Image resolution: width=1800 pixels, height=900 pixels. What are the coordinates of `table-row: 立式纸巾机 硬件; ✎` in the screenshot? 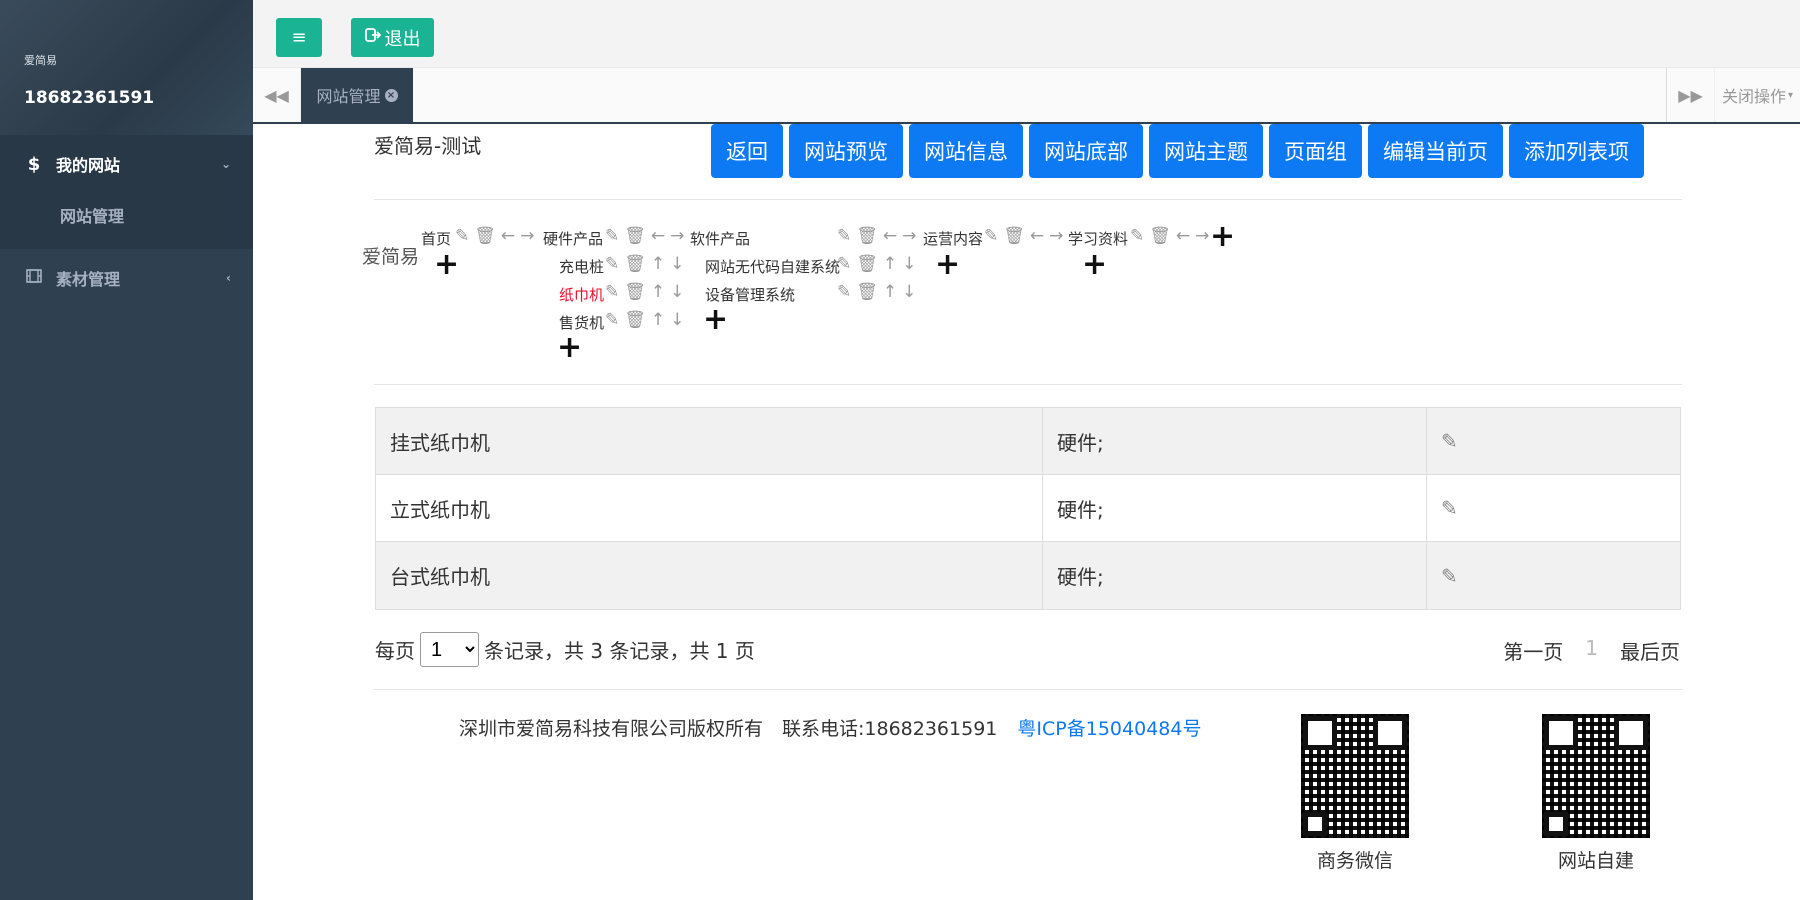 It's located at (1028, 508).